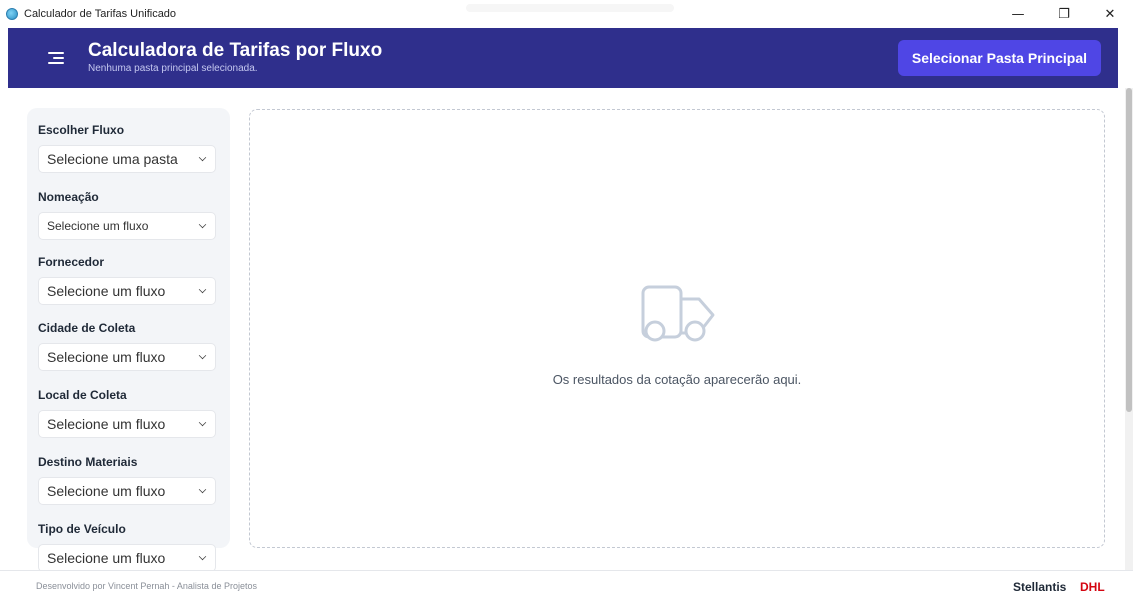 The image size is (1133, 601). I want to click on select-main-folder-button: Selecionar Pasta Principal, so click(999, 58).